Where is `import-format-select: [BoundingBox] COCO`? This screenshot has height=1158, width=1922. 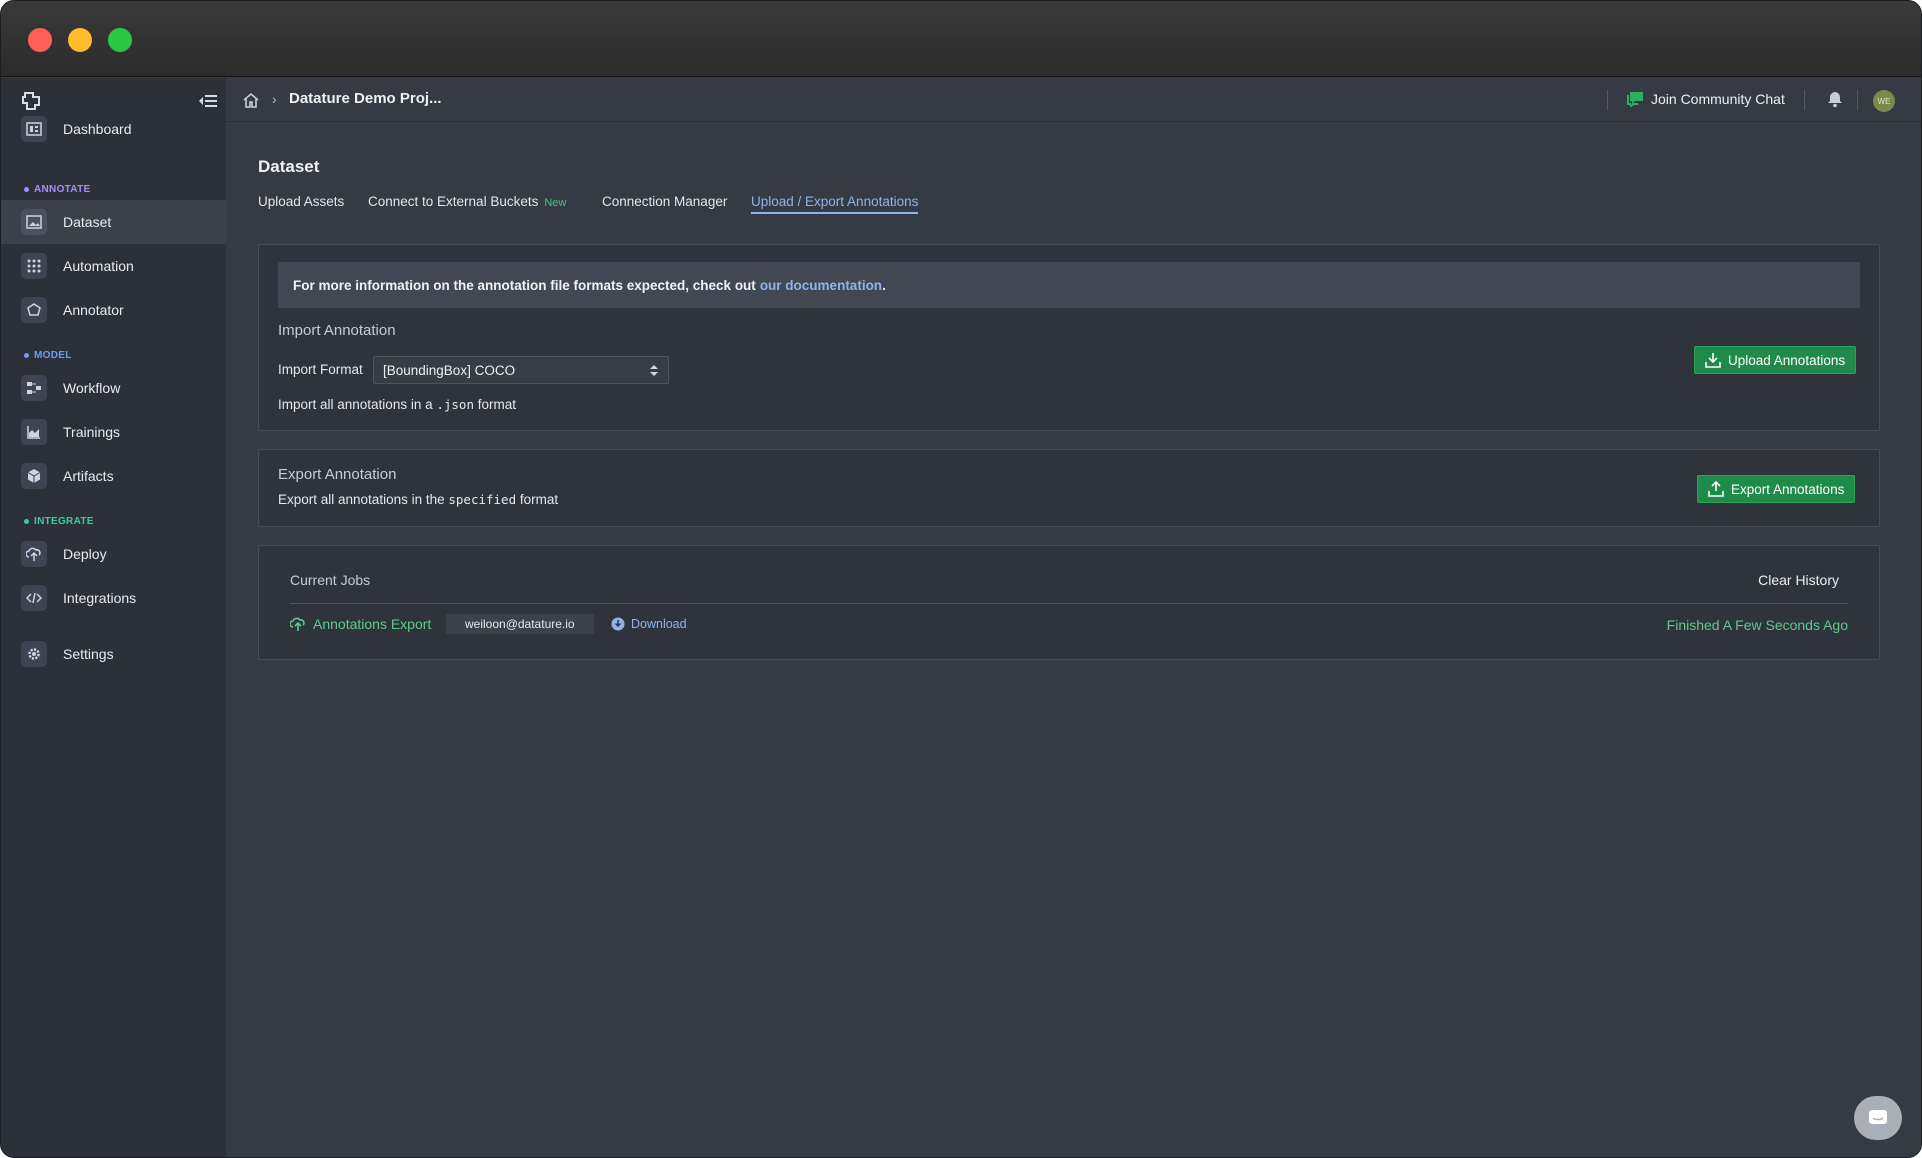 import-format-select: [BoundingBox] COCO is located at coordinates (521, 370).